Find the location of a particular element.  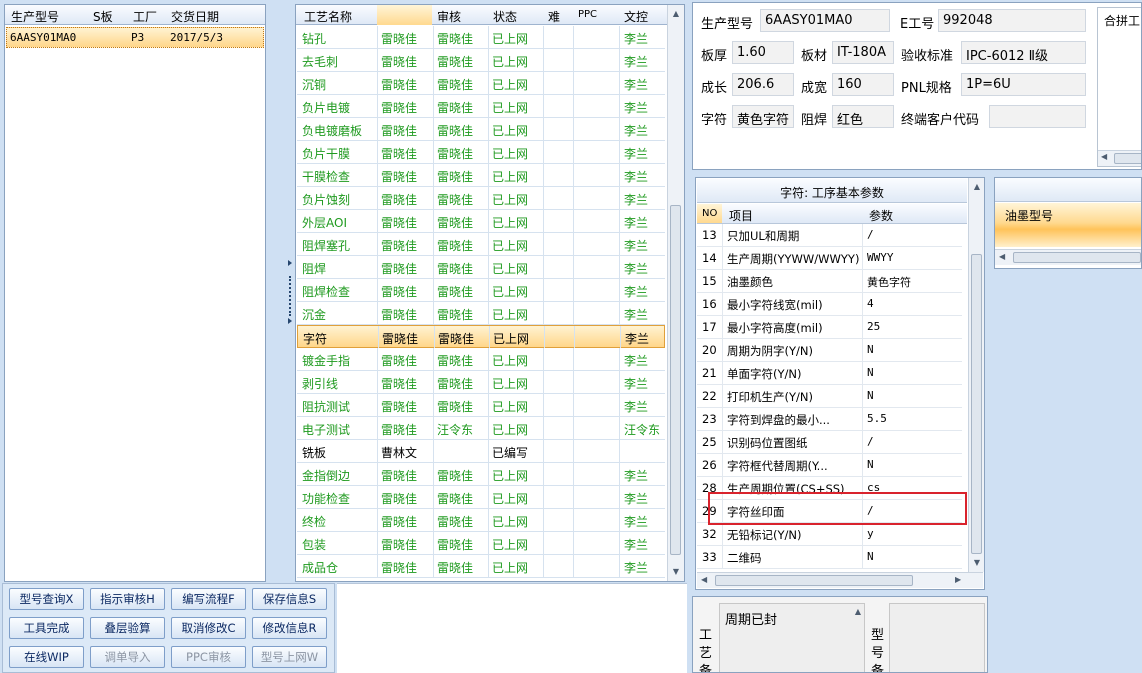

col-header-reviewer: 审核 is located at coordinates (449, 16).